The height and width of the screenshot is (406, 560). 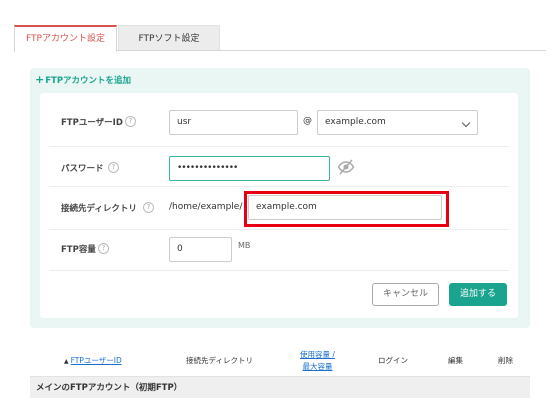 What do you see at coordinates (88, 81) in the screenshot?
I see `add-account-label: FTPアカウントを追加` at bounding box center [88, 81].